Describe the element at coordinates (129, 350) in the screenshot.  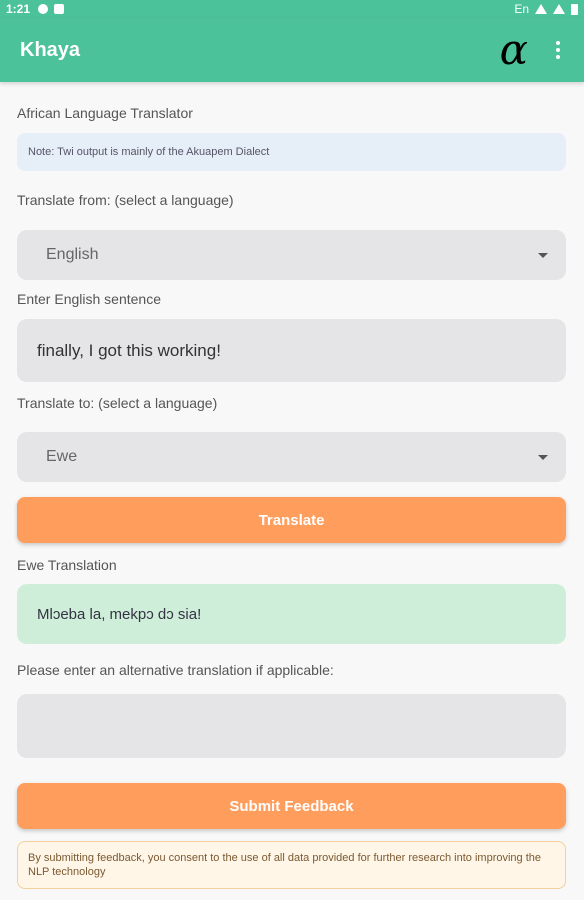
I see `sentence-input-value: finally, I got this working!` at that location.